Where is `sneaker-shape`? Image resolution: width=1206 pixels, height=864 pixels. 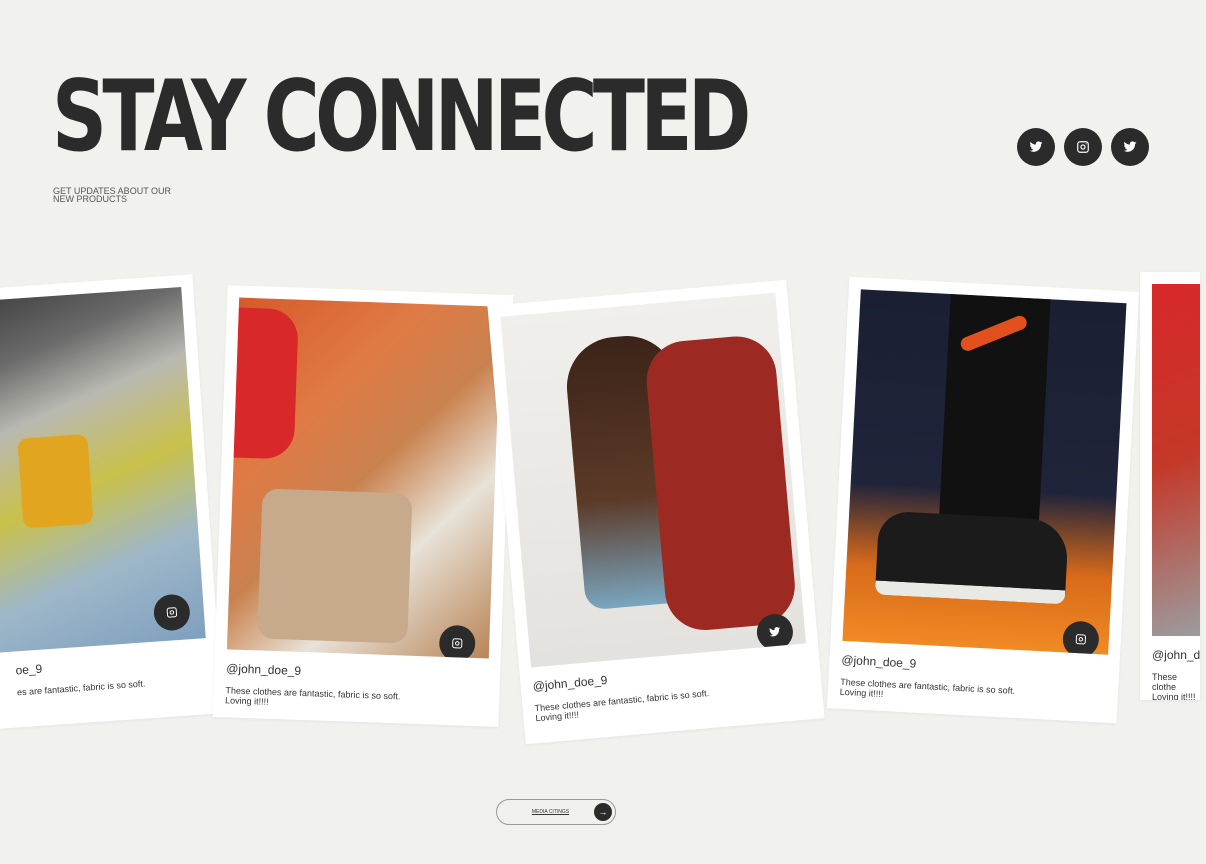
sneaker-shape is located at coordinates (972, 557).